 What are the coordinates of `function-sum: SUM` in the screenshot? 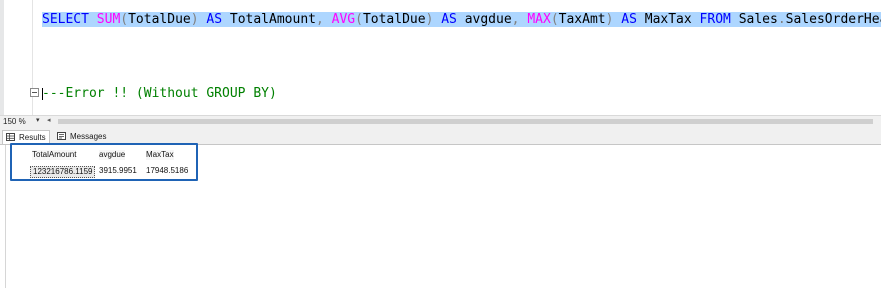 It's located at (108, 19).